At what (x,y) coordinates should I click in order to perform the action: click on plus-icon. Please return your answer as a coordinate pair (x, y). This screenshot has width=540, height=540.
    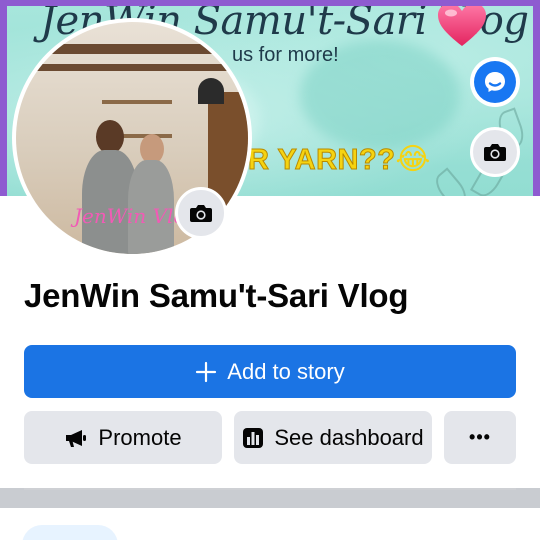
    Looking at the image, I should click on (206, 371).